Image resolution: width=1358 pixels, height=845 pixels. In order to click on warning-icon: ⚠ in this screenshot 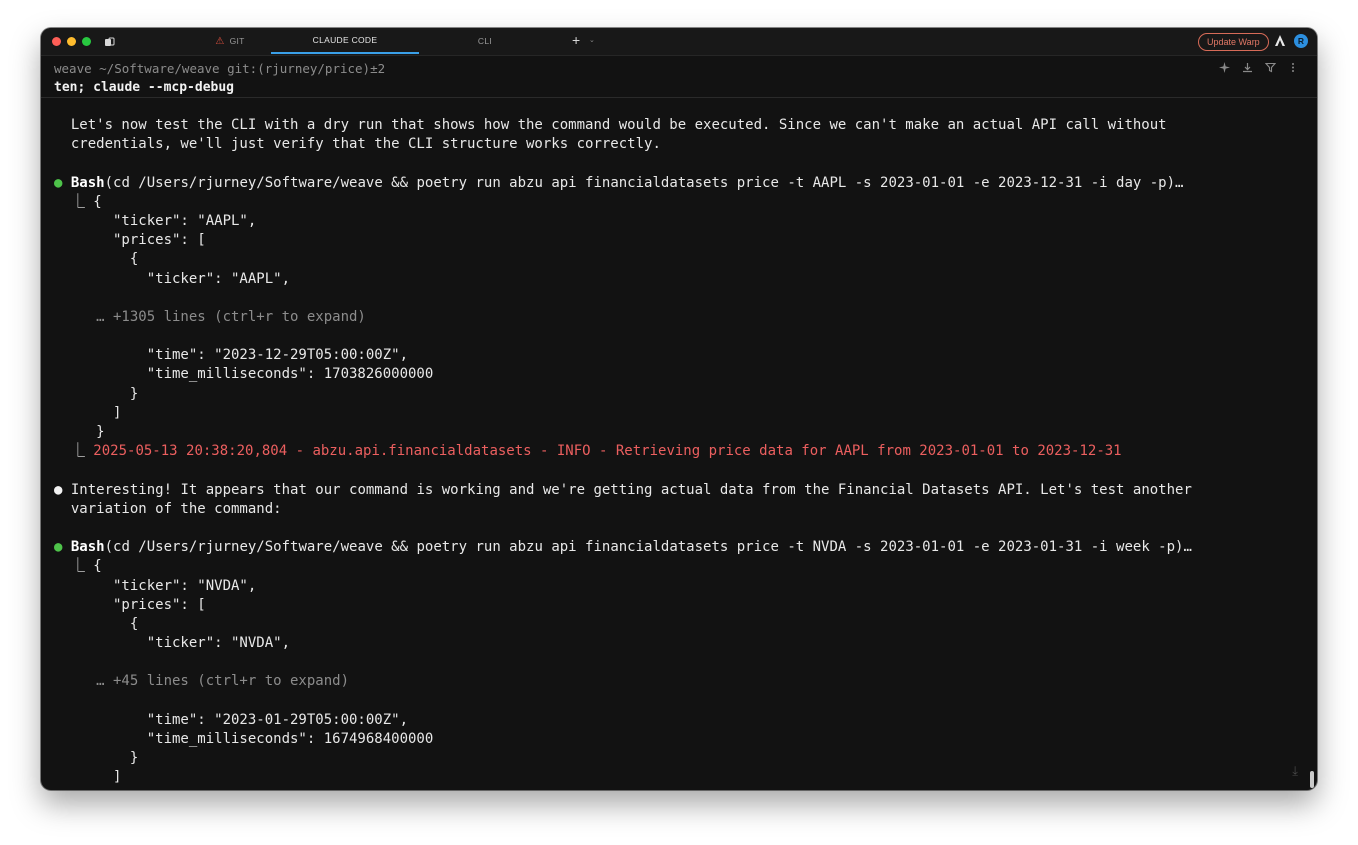, I will do `click(220, 41)`.